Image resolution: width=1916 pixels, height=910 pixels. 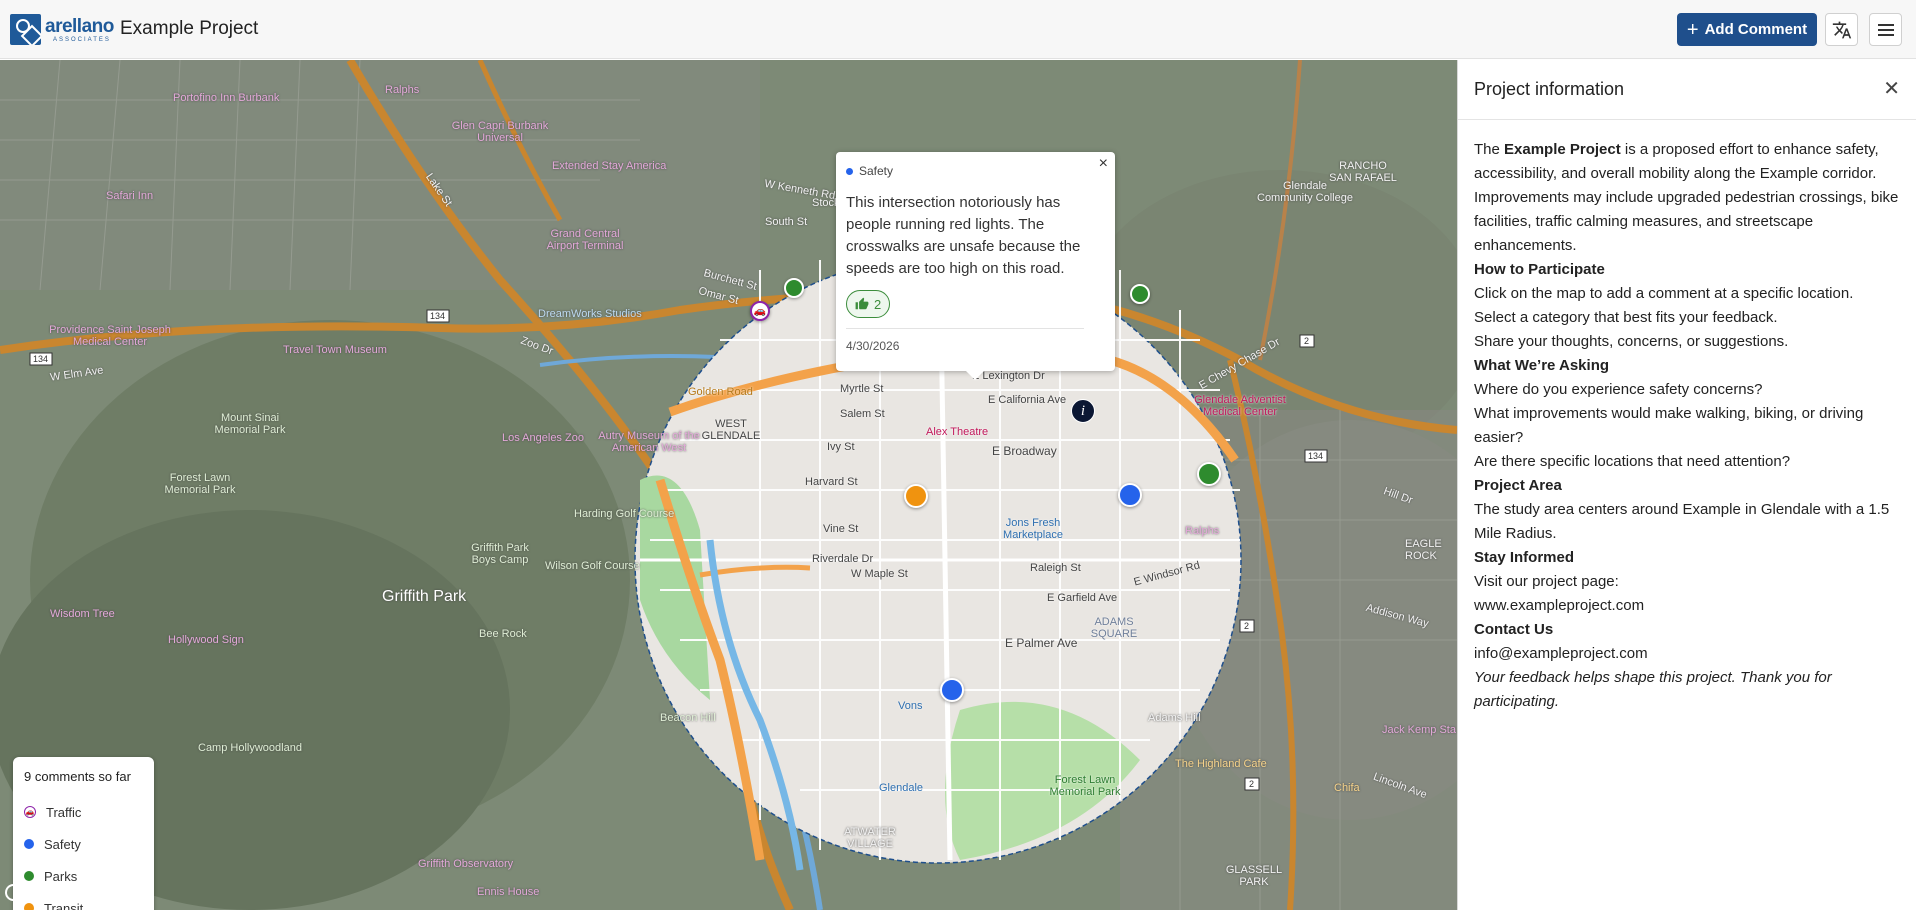 I want to click on legend-title: 9 comments so far, so click(x=77, y=776).